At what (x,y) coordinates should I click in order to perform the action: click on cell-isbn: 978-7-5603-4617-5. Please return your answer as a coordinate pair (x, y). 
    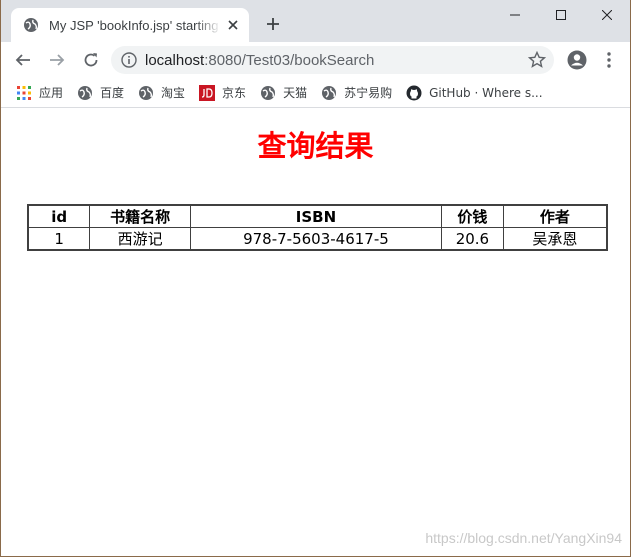
    Looking at the image, I should click on (315, 239).